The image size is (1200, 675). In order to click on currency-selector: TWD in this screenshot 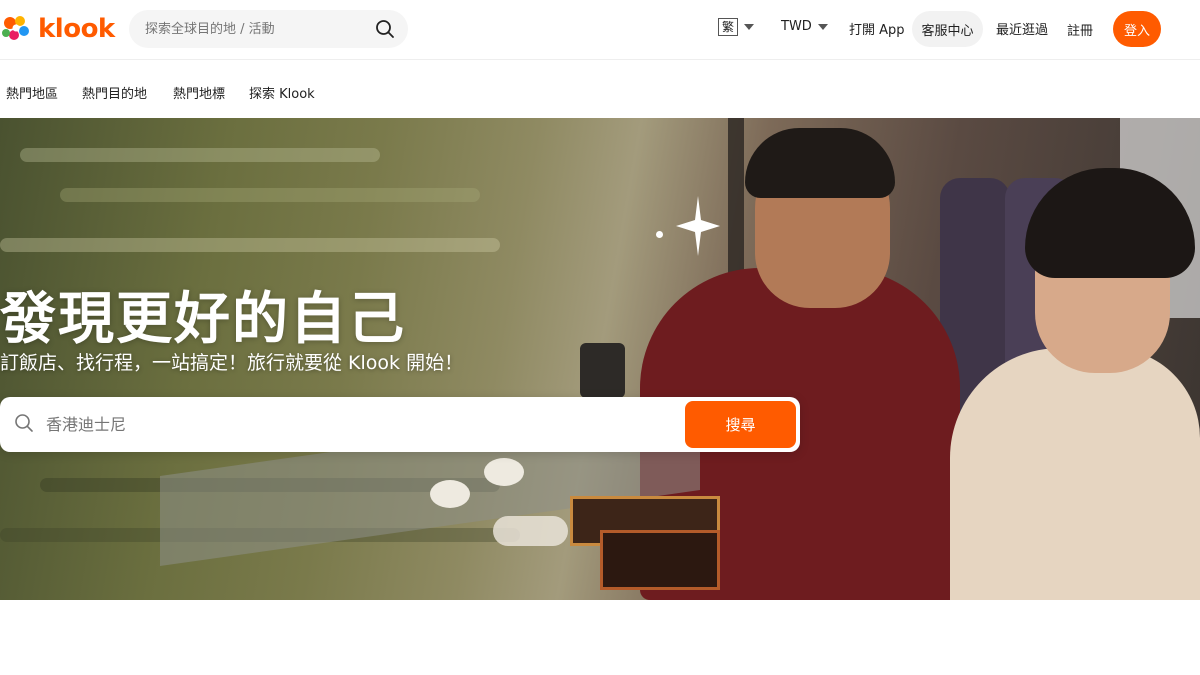, I will do `click(804, 26)`.